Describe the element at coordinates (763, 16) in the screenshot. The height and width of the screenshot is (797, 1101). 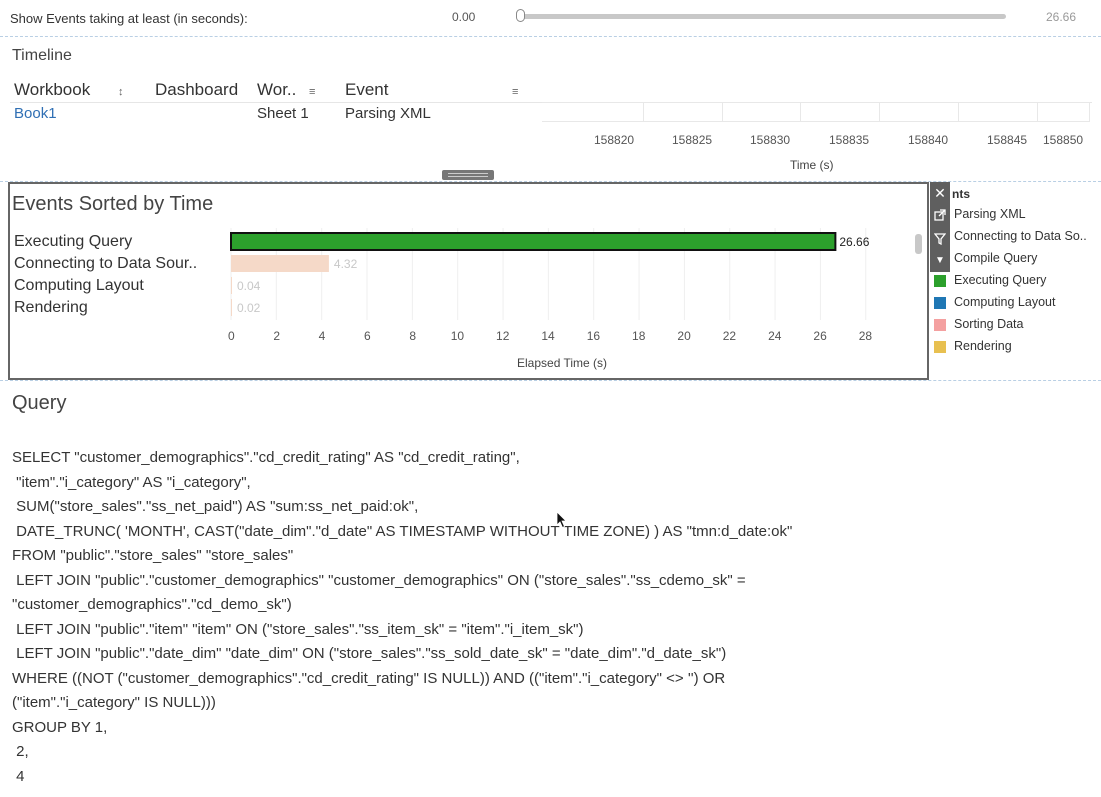
I see `duration-slider-track` at that location.